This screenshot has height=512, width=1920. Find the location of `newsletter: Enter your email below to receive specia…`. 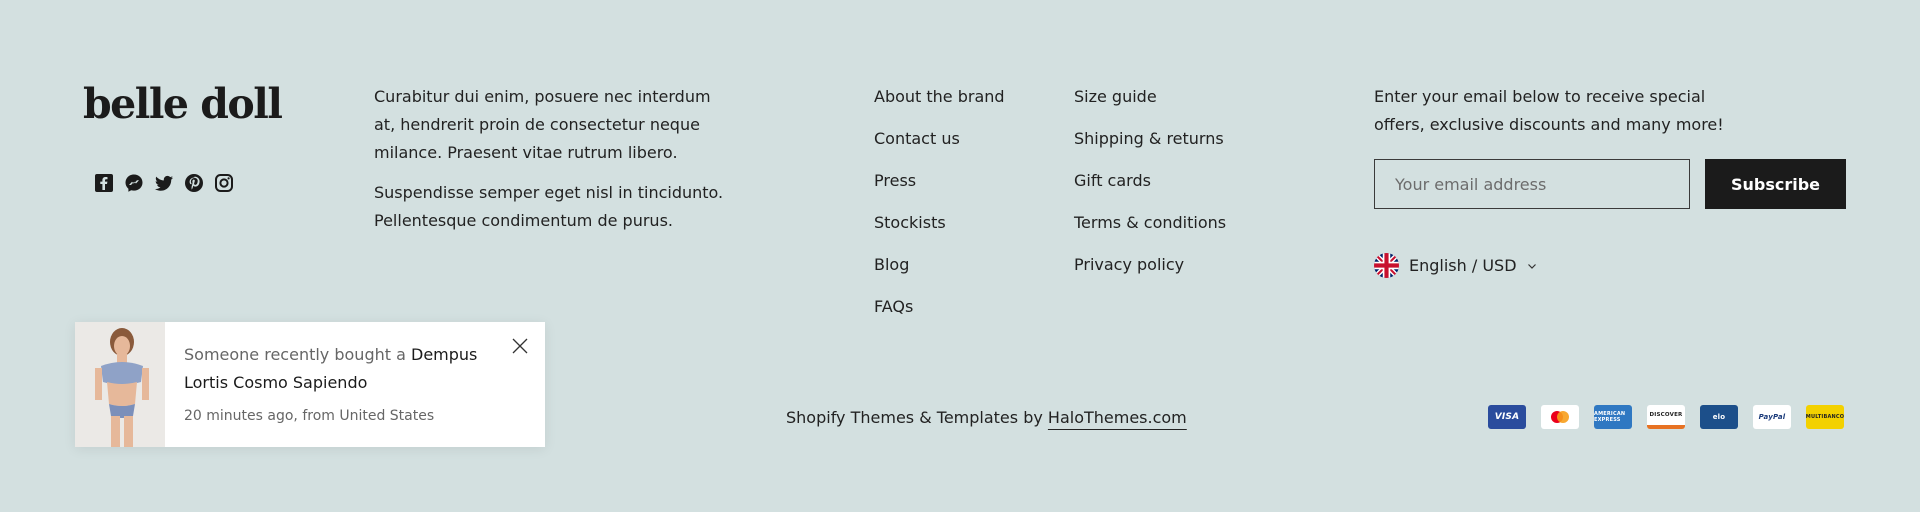

newsletter: Enter your email below to receive specia… is located at coordinates (1610, 180).